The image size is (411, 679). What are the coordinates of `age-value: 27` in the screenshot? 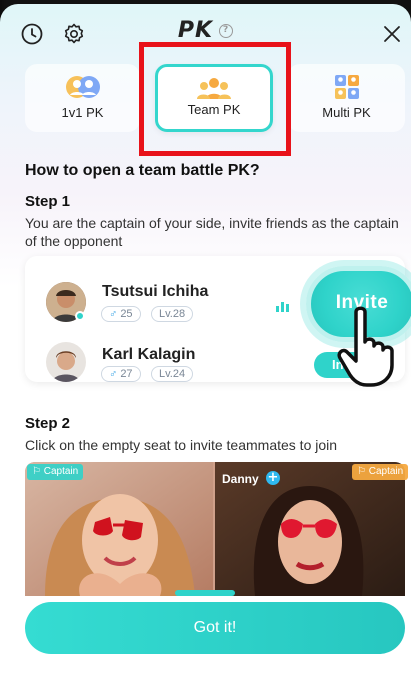 It's located at (126, 374).